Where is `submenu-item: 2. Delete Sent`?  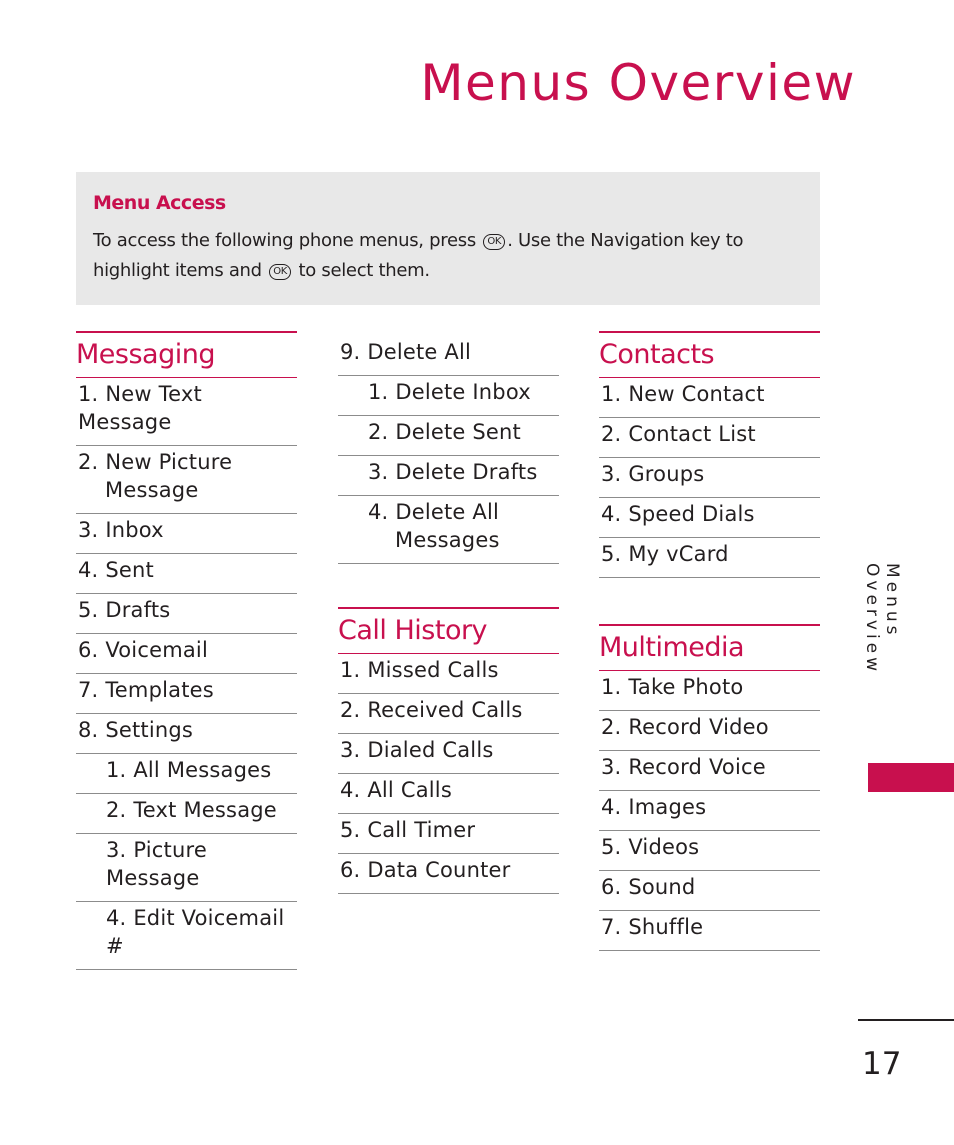
submenu-item: 2. Delete Sent is located at coordinates (448, 436).